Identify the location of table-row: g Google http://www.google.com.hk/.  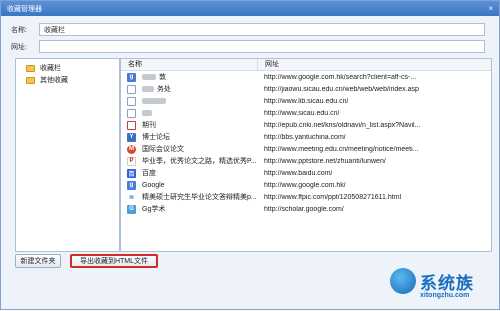
(306, 185).